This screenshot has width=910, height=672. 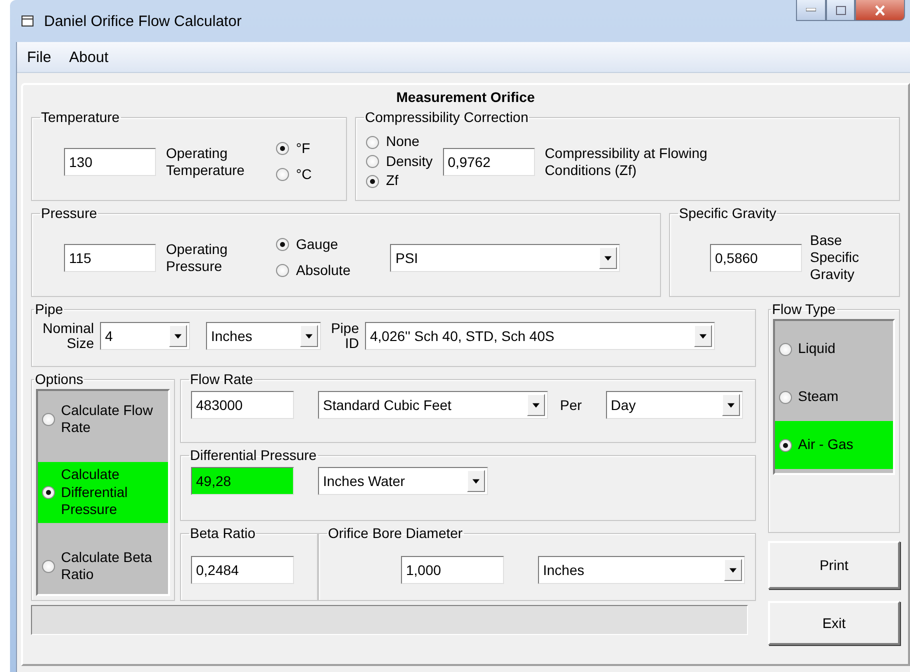 What do you see at coordinates (399, 181) in the screenshot?
I see `radio-option: Zf` at bounding box center [399, 181].